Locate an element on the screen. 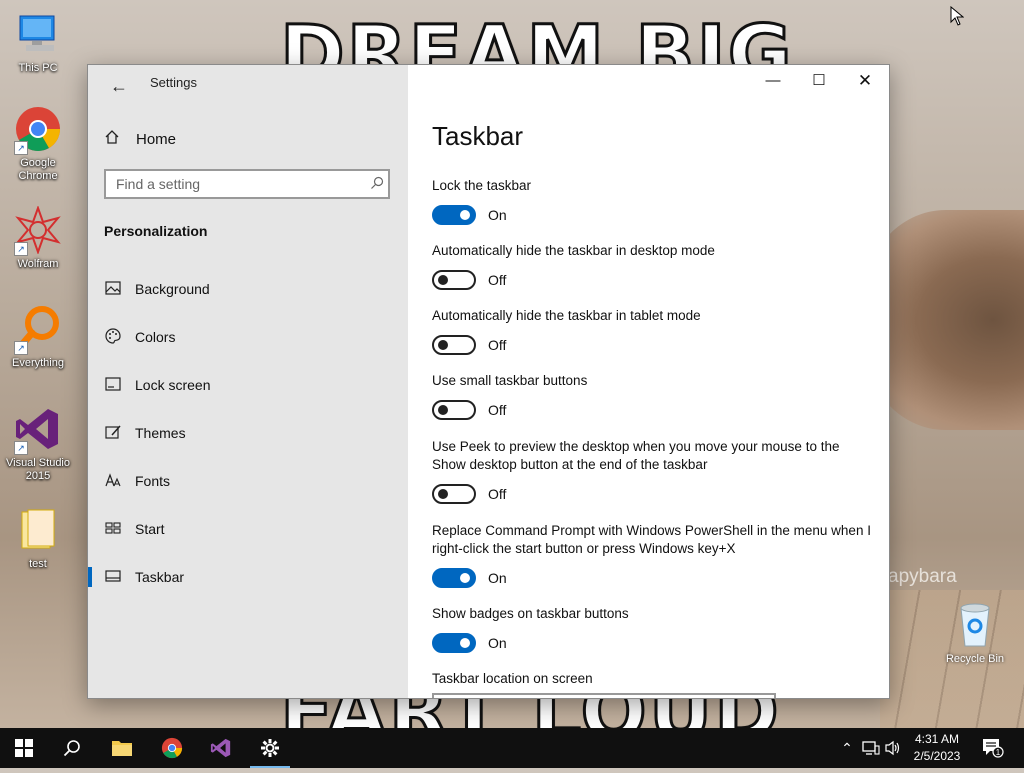 This screenshot has width=1024, height=773. taskbar-file-explorer is located at coordinates (122, 748).